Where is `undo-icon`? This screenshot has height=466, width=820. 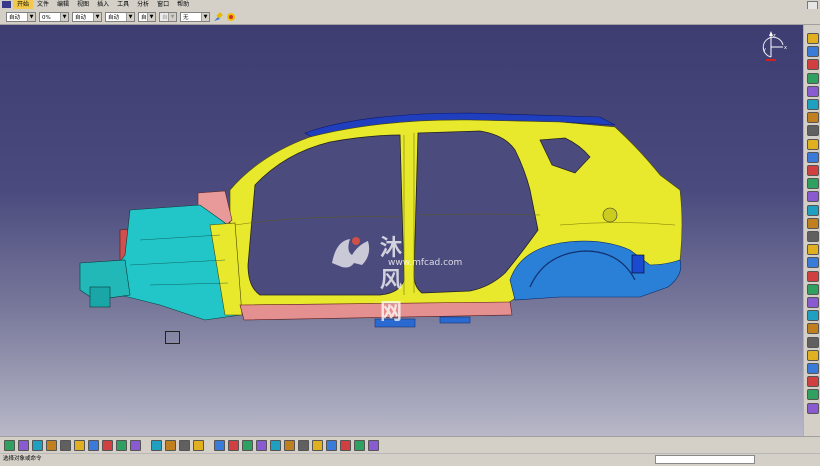
undo-icon is located at coordinates (107, 445).